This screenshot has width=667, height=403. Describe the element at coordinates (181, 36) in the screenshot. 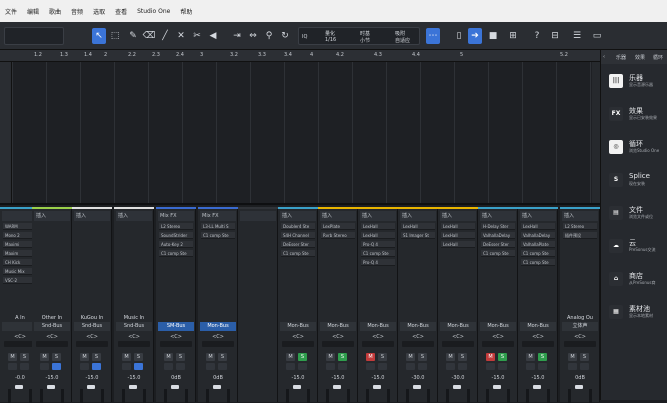

I see `mute-tool-icon: ✕` at that location.